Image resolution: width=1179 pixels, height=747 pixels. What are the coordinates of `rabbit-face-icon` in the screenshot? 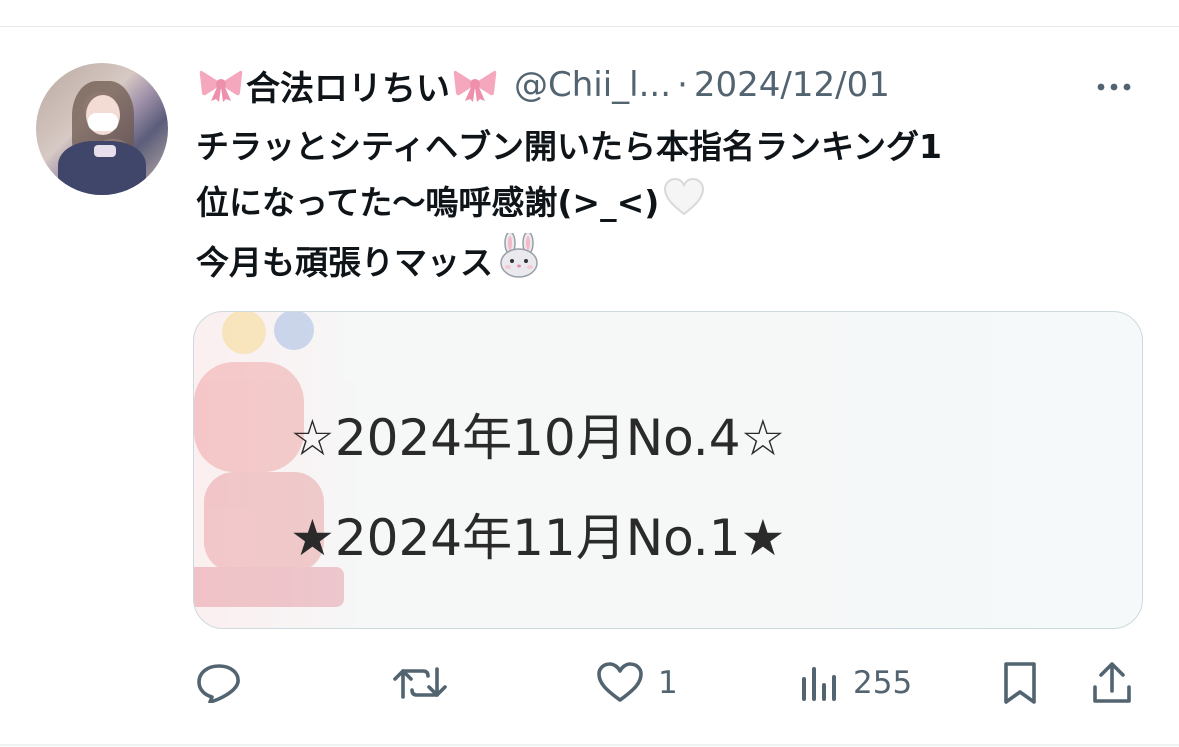 It's located at (519, 263).